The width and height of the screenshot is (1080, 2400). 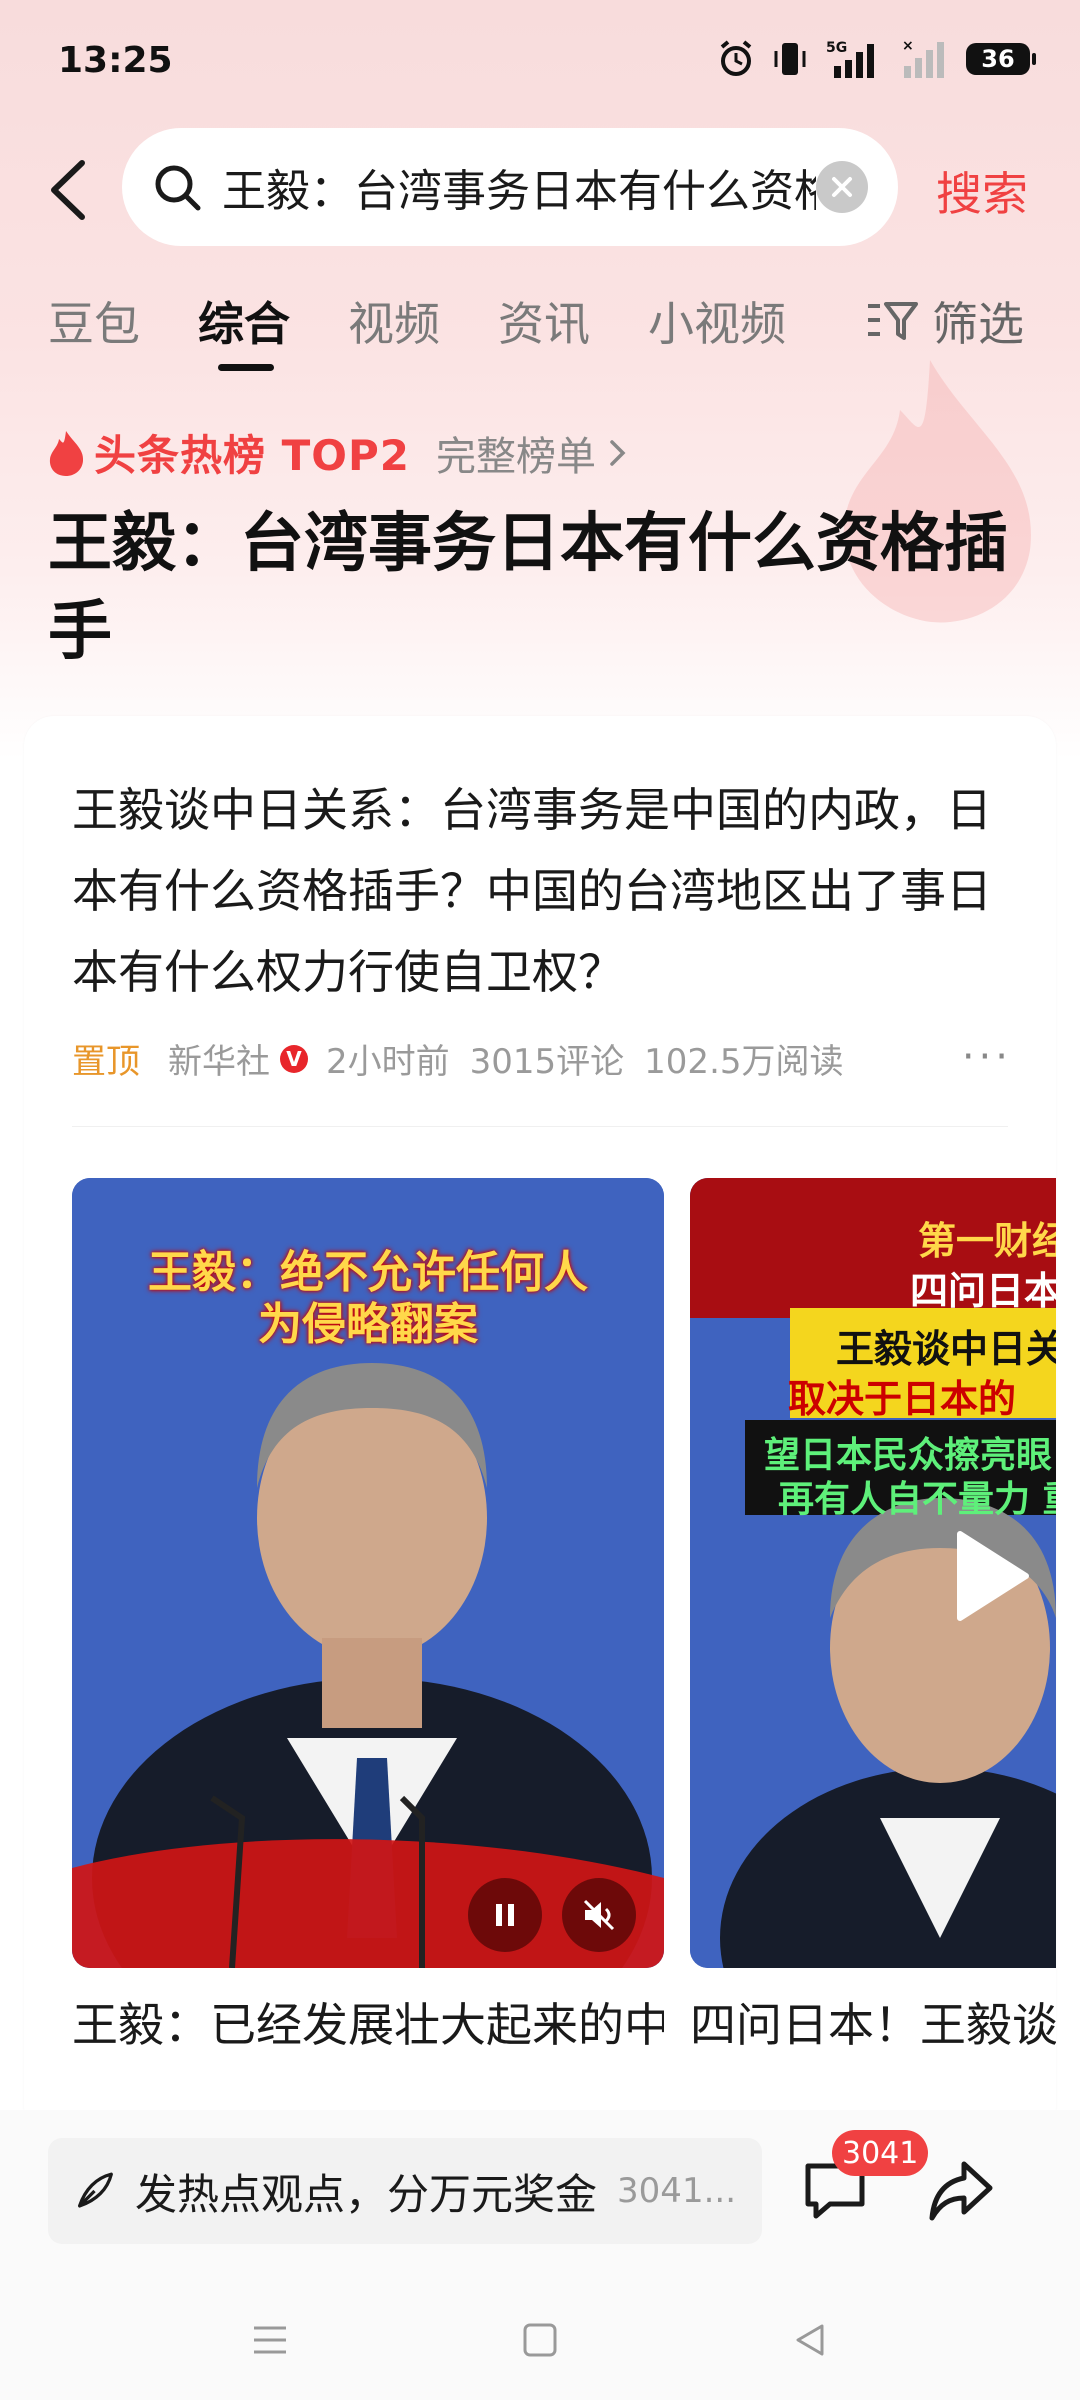 I want to click on pause-icon, so click(x=505, y=1915).